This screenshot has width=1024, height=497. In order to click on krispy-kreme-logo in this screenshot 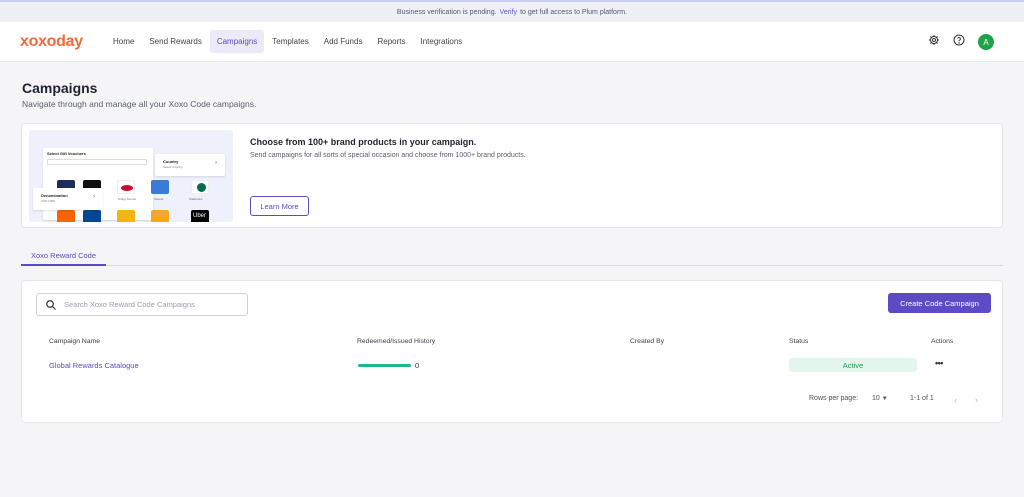, I will do `click(127, 188)`.